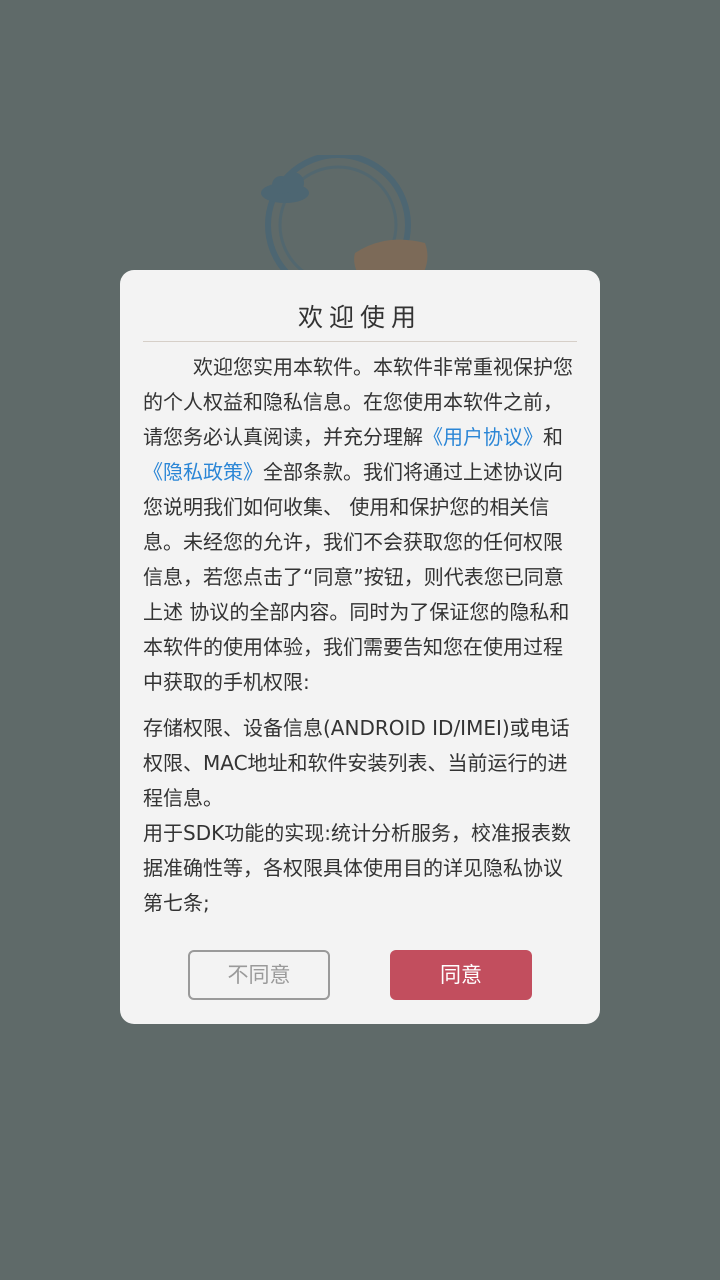  I want to click on agree-button: 同意, so click(461, 975).